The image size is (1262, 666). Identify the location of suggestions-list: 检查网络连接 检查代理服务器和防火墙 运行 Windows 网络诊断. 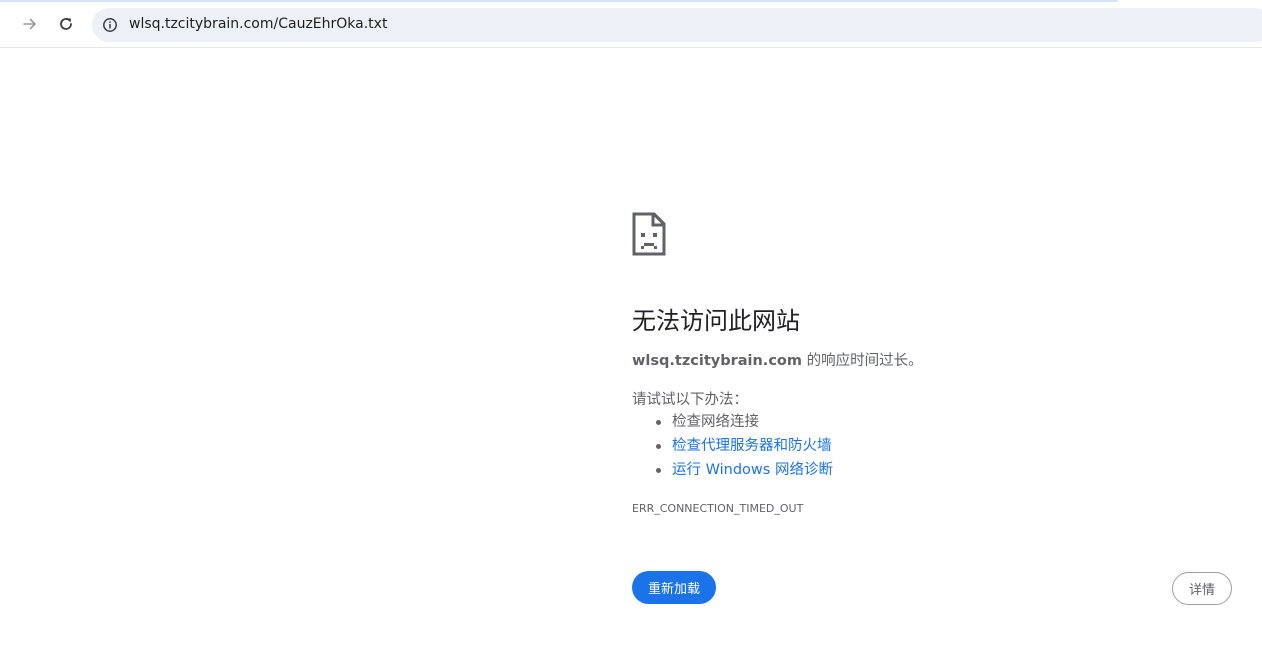
(743, 446).